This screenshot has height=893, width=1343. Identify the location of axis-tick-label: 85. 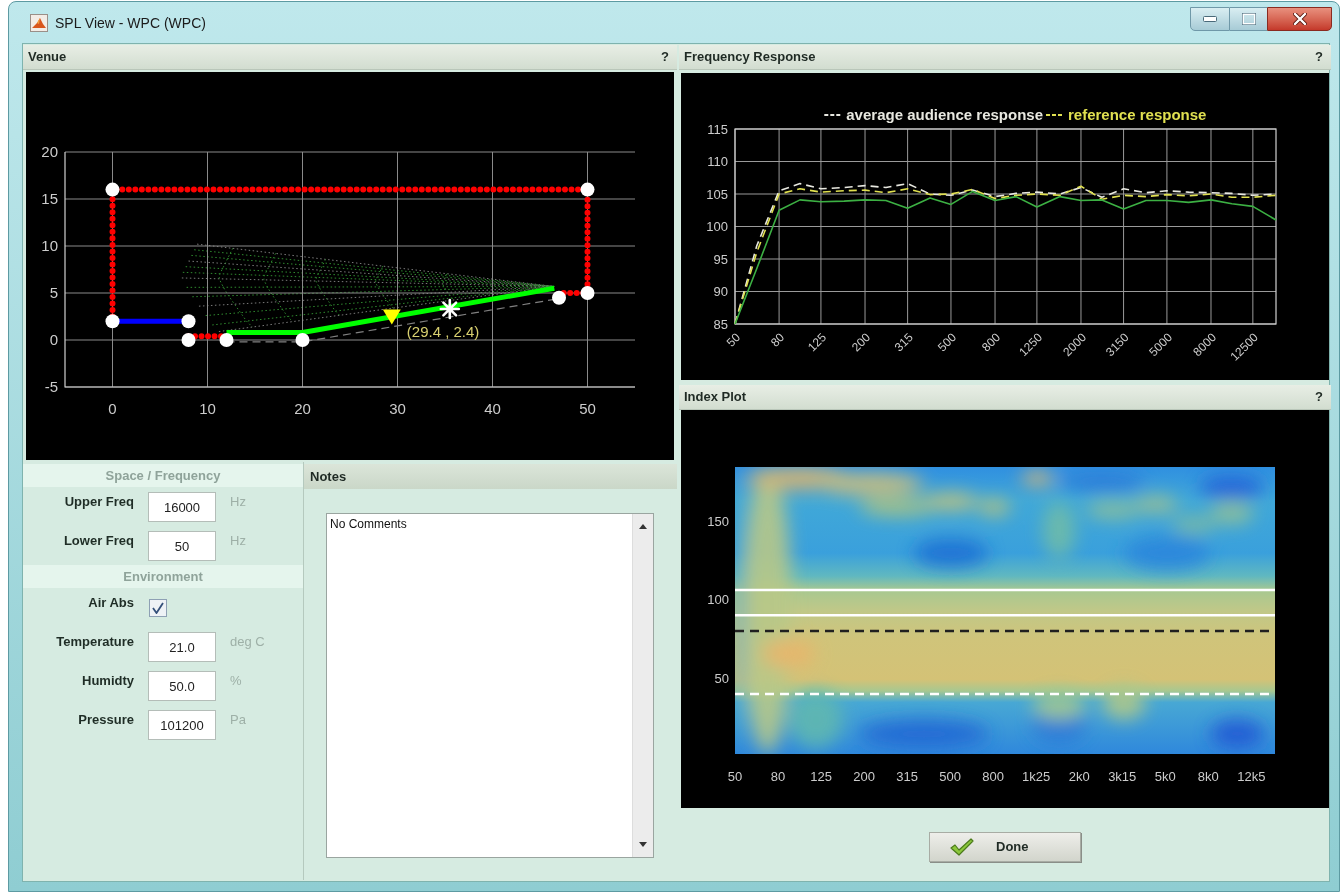
(720, 324).